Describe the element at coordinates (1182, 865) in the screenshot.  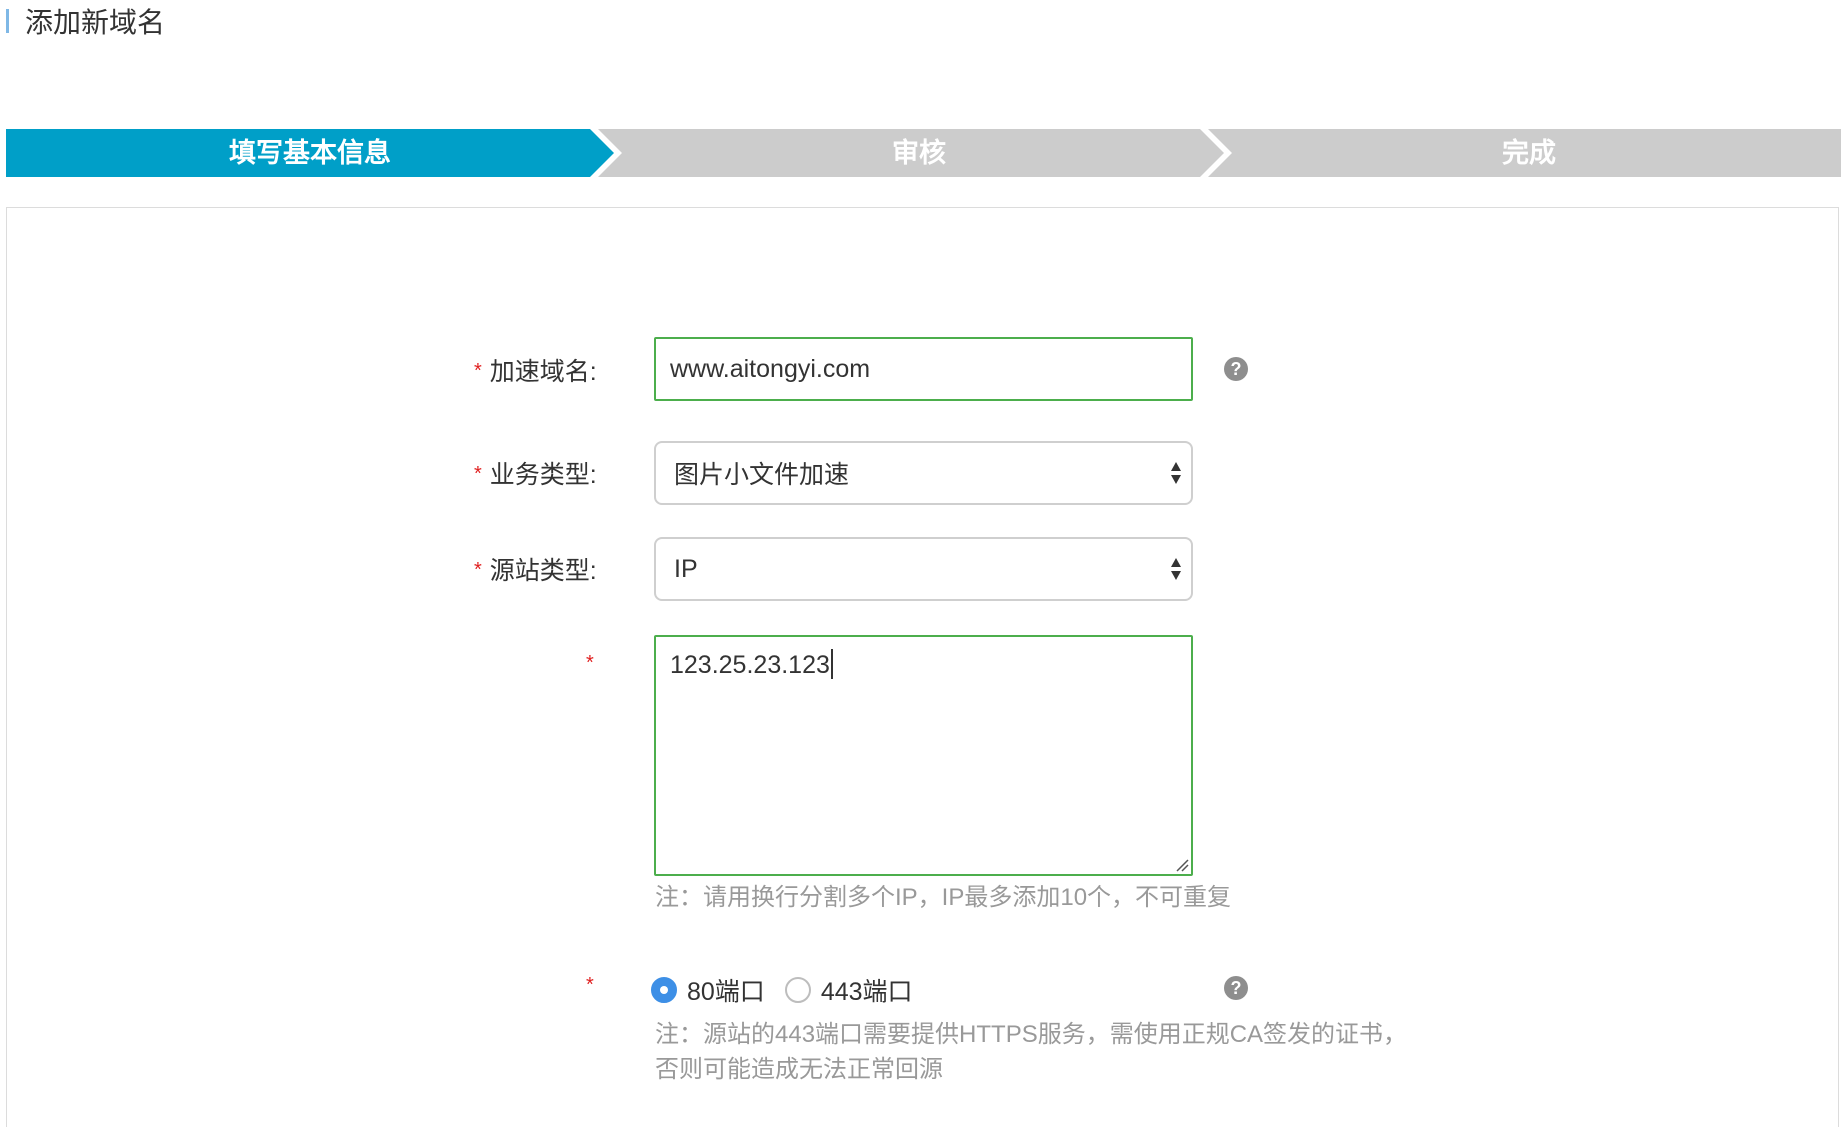
I see `resize-grip-icon` at that location.